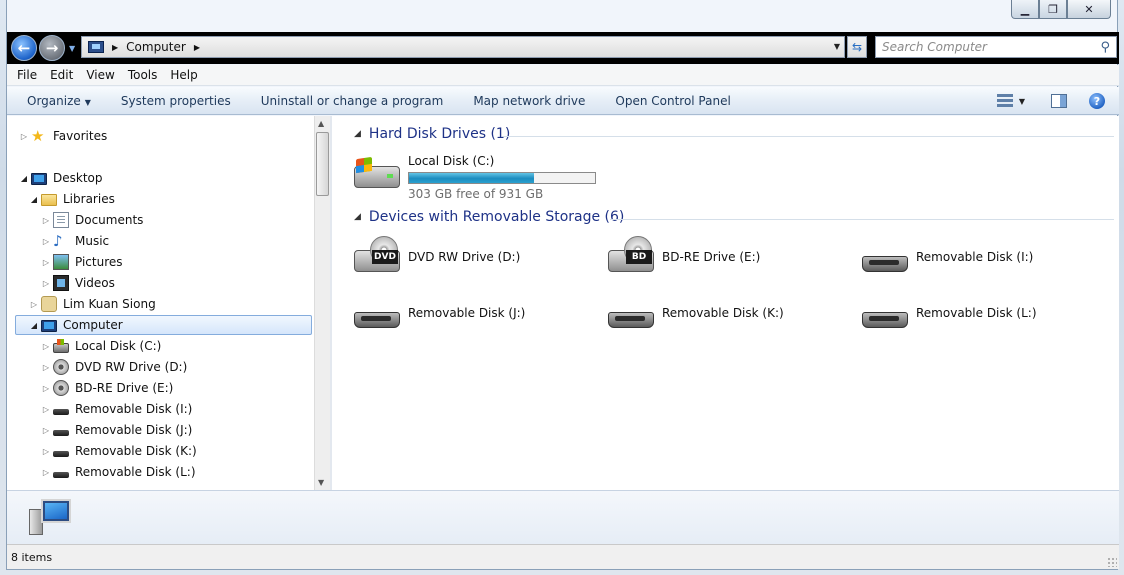 Image resolution: width=1124 pixels, height=575 pixels. Describe the element at coordinates (92, 241) in the screenshot. I see `tree-label: Music` at that location.